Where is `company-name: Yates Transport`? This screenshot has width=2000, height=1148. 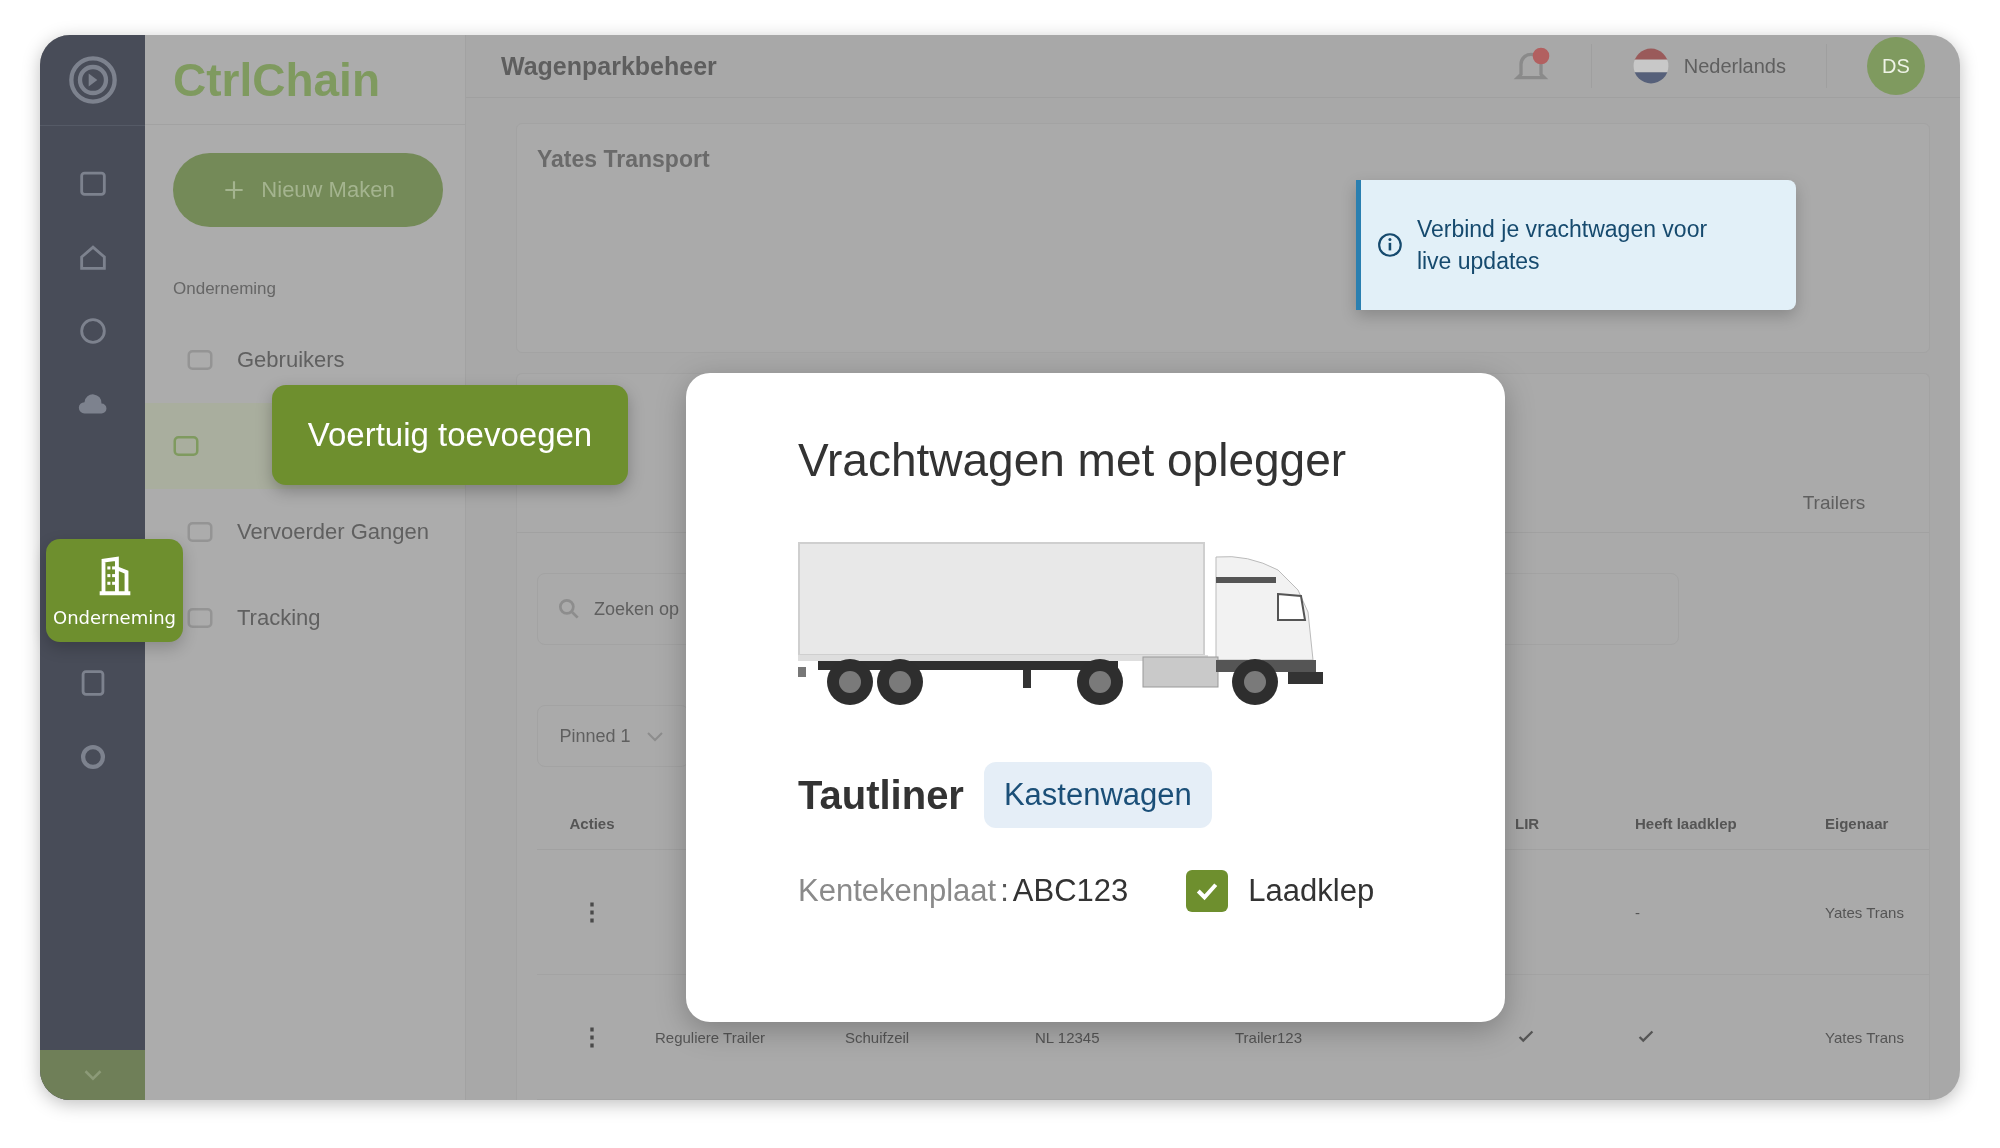 company-name: Yates Transport is located at coordinates (624, 159).